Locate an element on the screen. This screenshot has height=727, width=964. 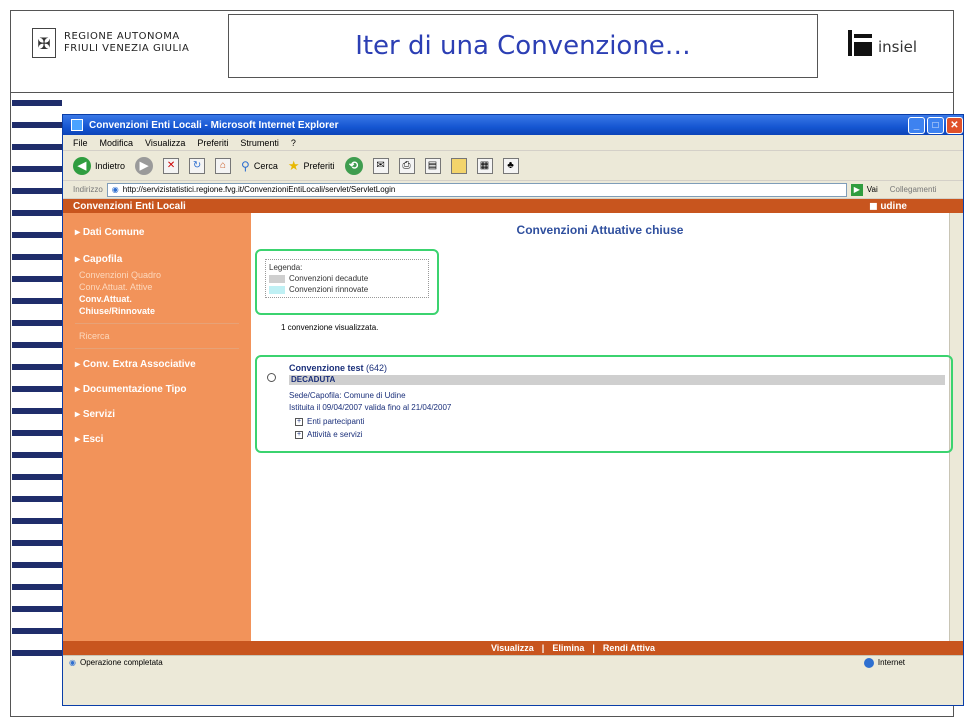
legend-swatch-rinnovate is located at coordinates (277, 289).